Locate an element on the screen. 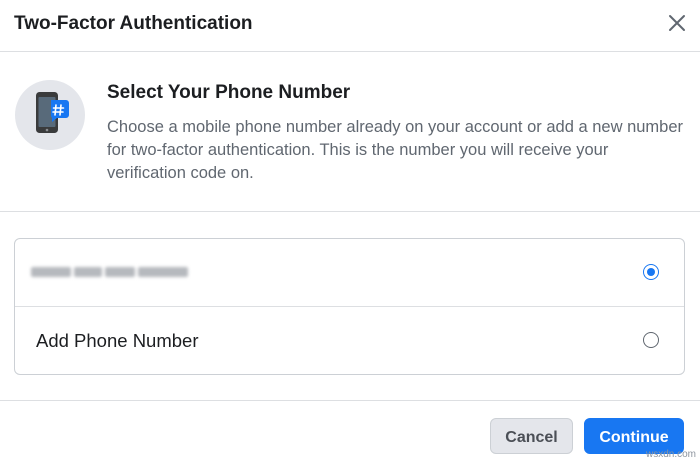 This screenshot has height=462, width=700. option-label: Add Phone Number is located at coordinates (117, 340).